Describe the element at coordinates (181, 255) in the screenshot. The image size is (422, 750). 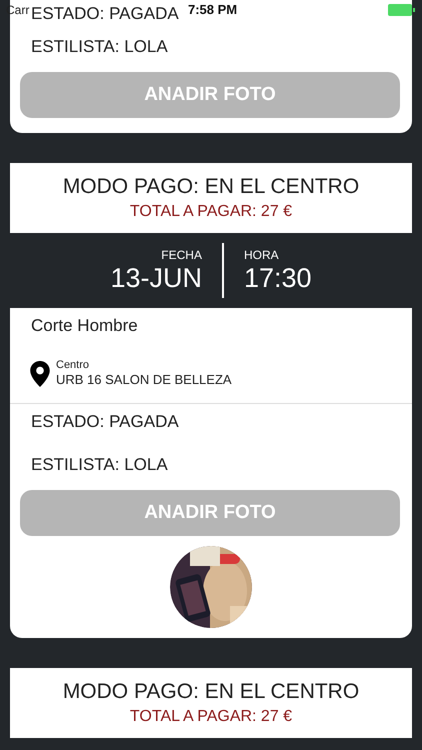
I see `date-label: FECHA` at that location.